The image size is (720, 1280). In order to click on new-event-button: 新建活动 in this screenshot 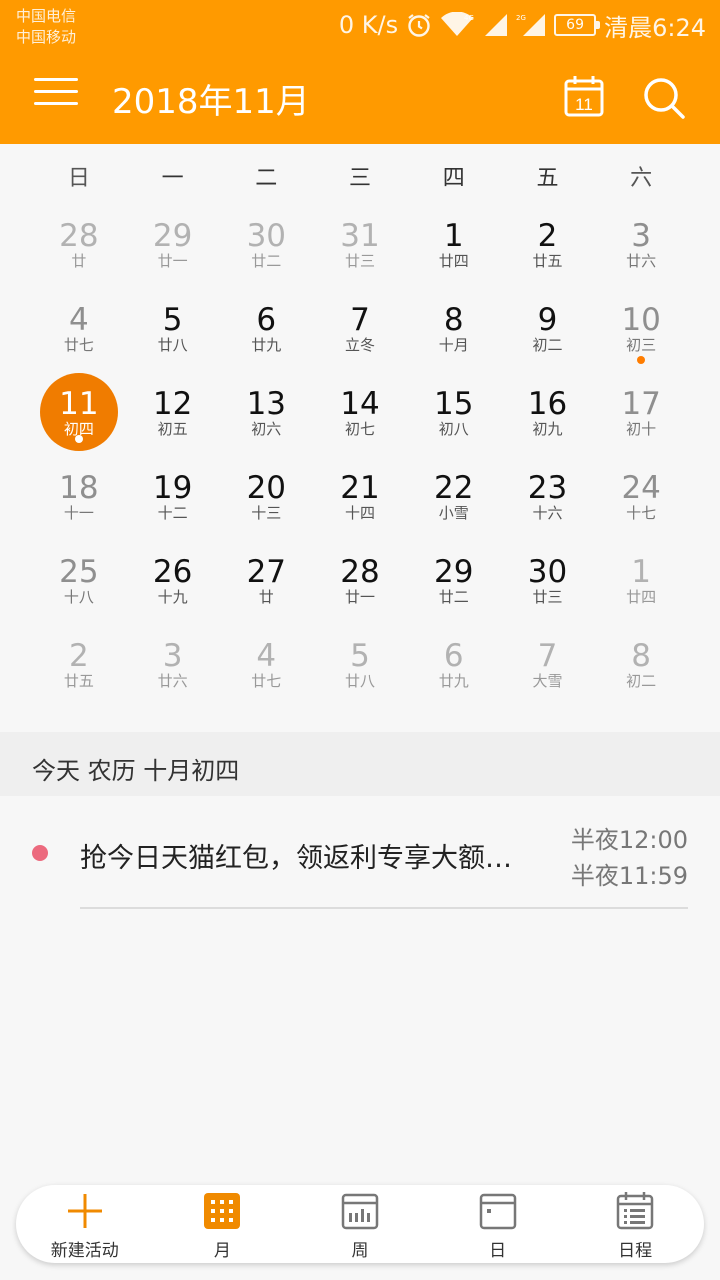, I will do `click(85, 1224)`.